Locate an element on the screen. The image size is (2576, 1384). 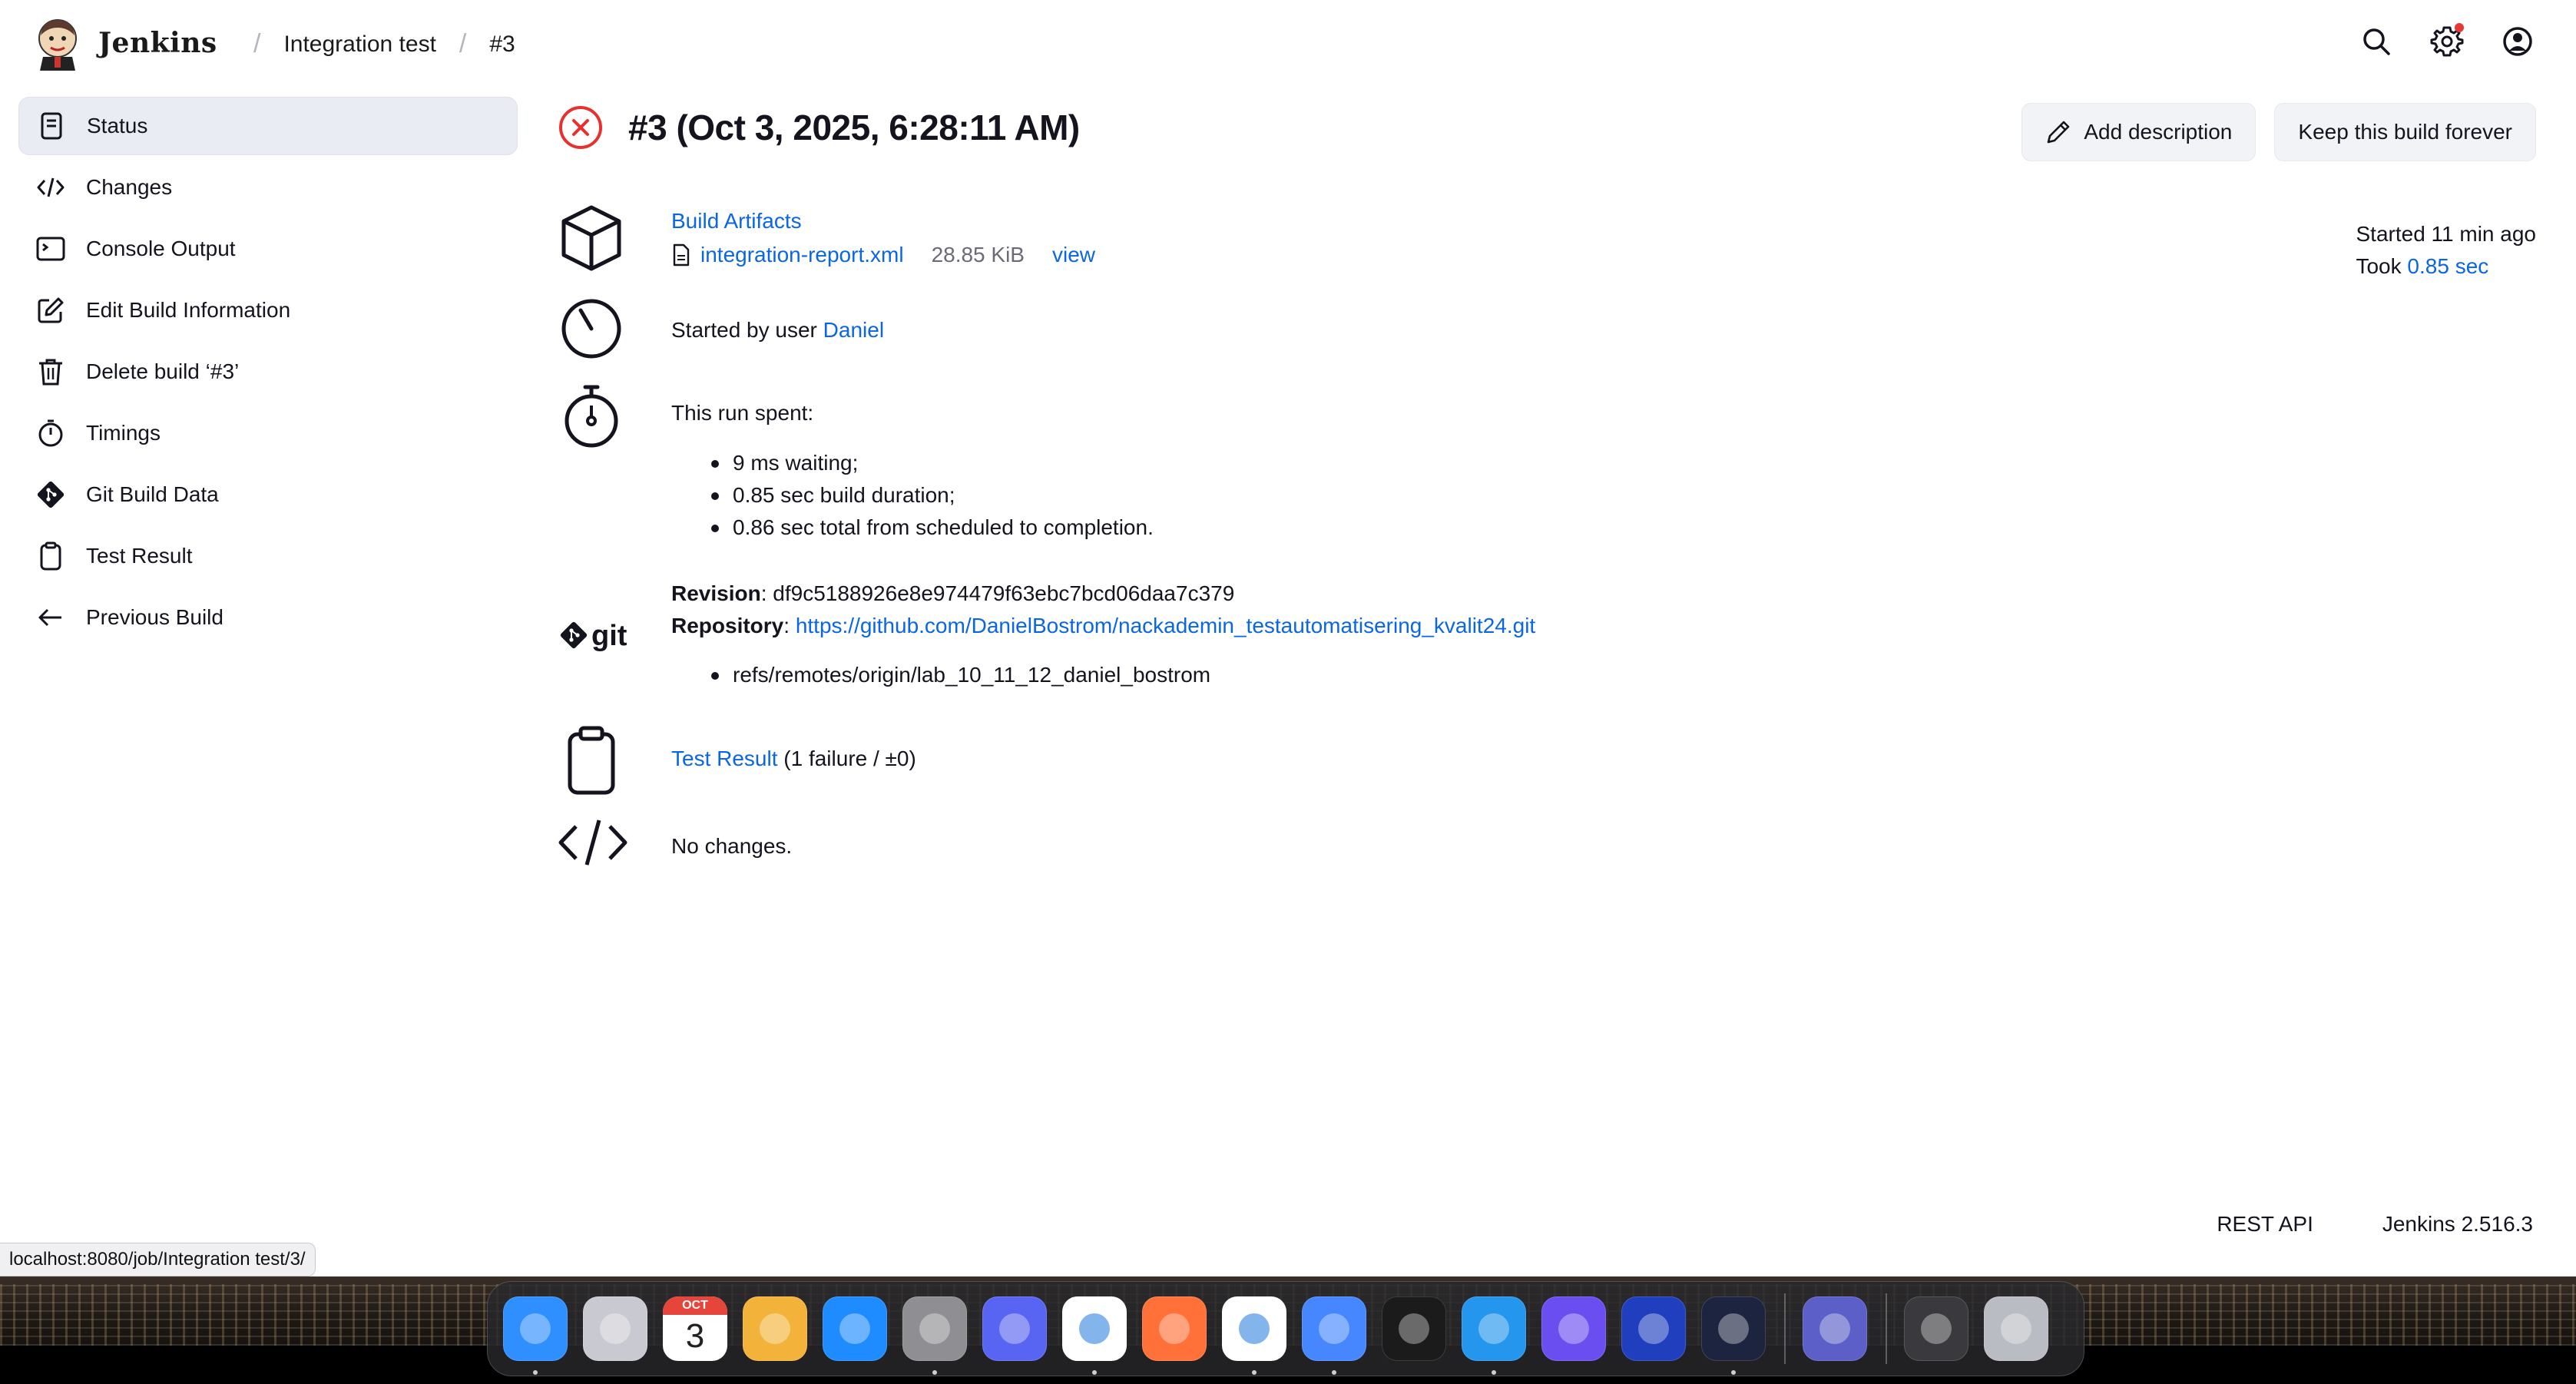
breadcrumb-job: Integration test is located at coordinates (359, 44).